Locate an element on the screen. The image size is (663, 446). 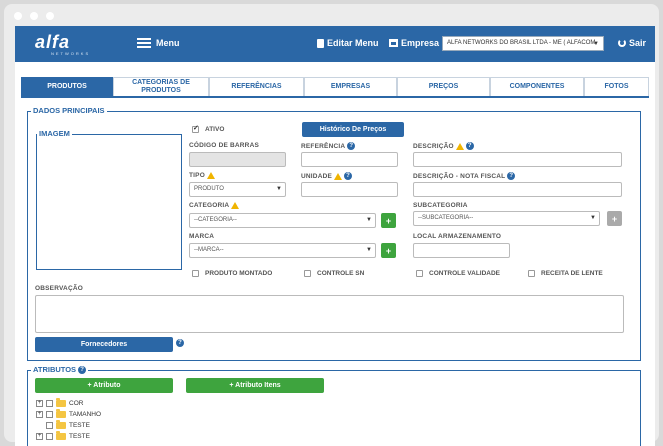
tab-empresas: EMPRESAS is located at coordinates (350, 86).